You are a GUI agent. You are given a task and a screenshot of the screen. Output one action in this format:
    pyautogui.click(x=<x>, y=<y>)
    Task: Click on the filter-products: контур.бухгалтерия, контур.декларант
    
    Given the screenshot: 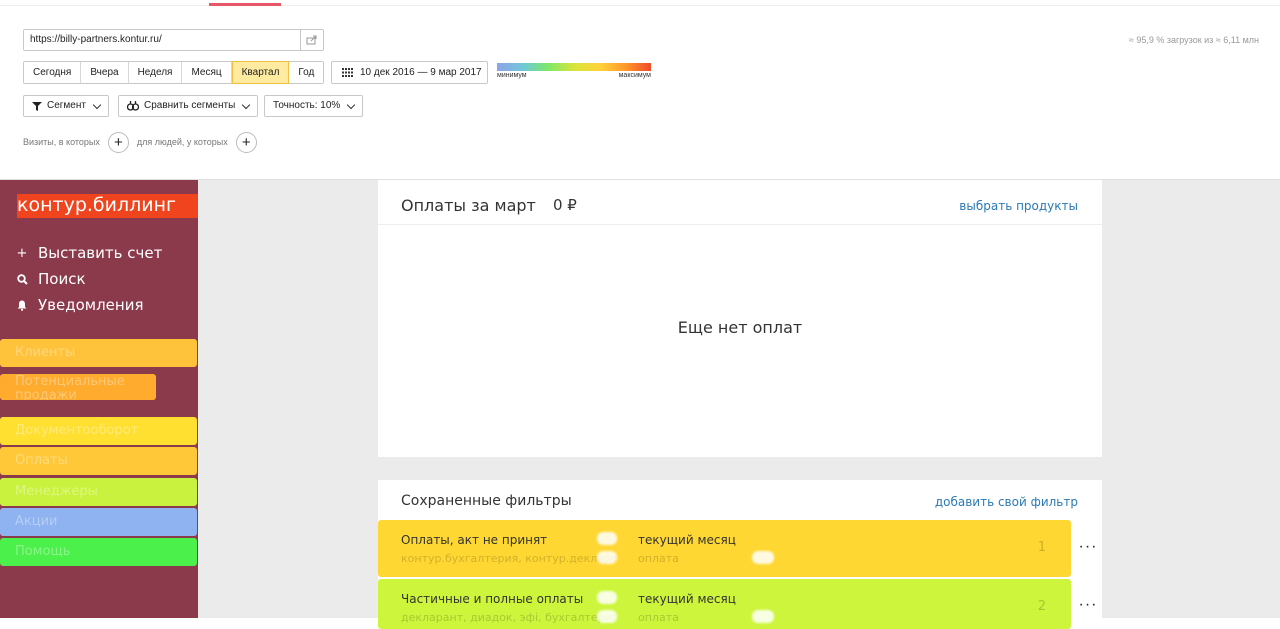 What is the action you would take?
    pyautogui.click(x=508, y=558)
    